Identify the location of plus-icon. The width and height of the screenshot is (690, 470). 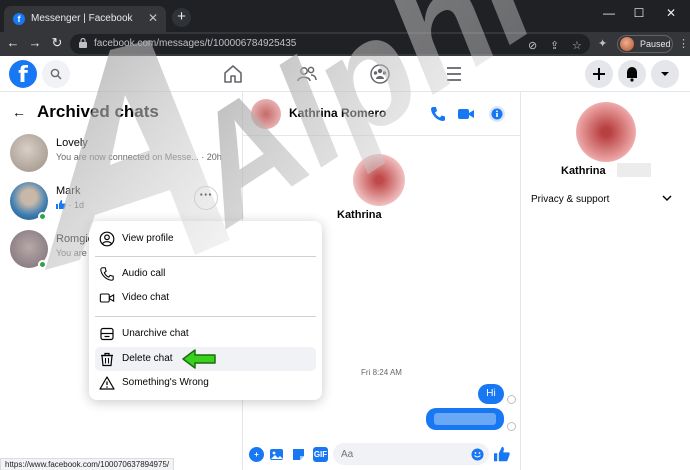
(599, 74).